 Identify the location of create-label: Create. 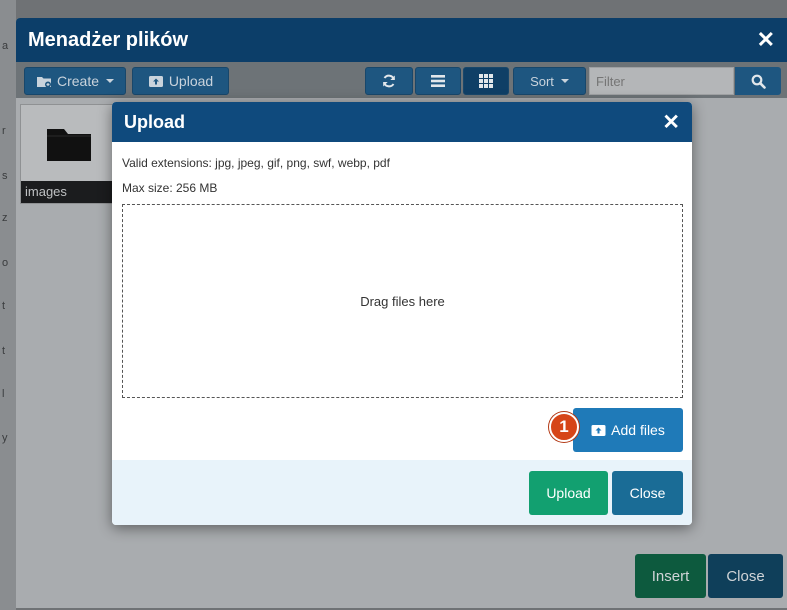
(78, 81).